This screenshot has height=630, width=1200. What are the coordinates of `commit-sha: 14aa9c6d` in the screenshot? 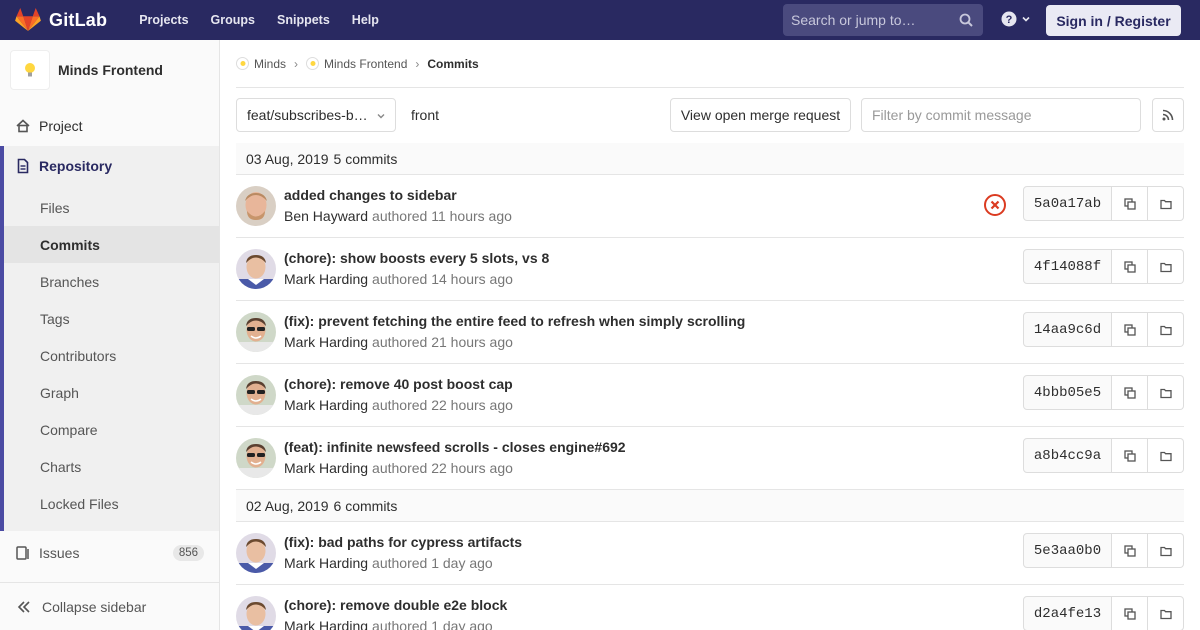 It's located at (1067, 329).